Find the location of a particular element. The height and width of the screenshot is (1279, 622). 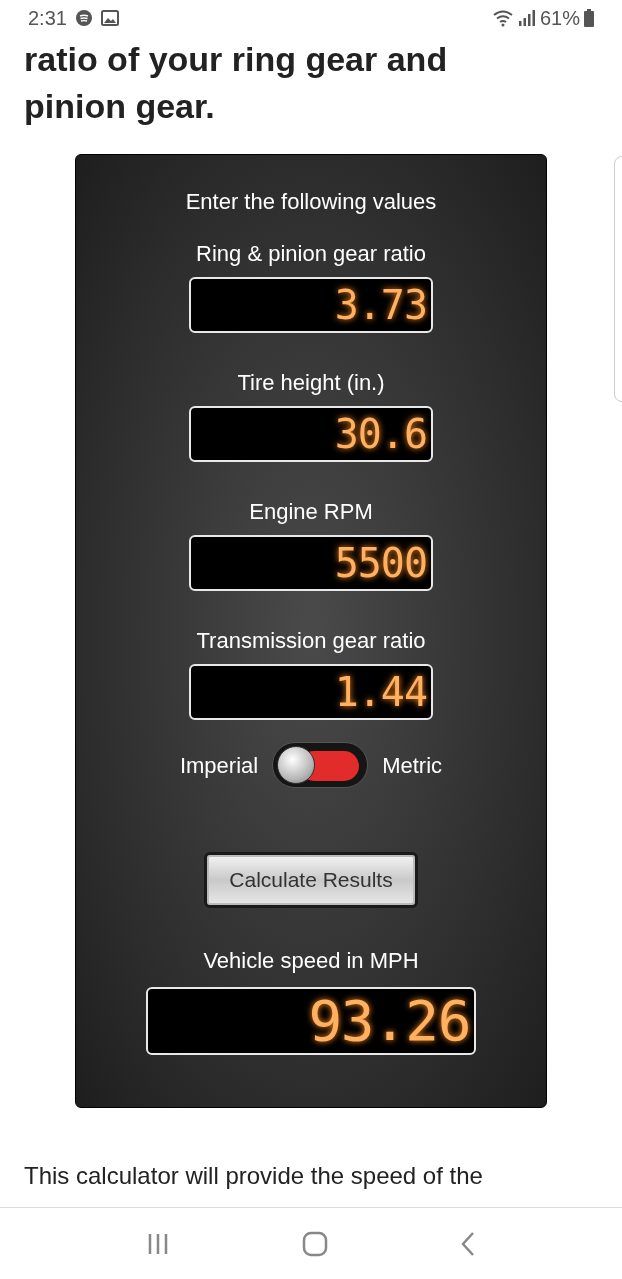

wifi-icon is located at coordinates (502, 18).